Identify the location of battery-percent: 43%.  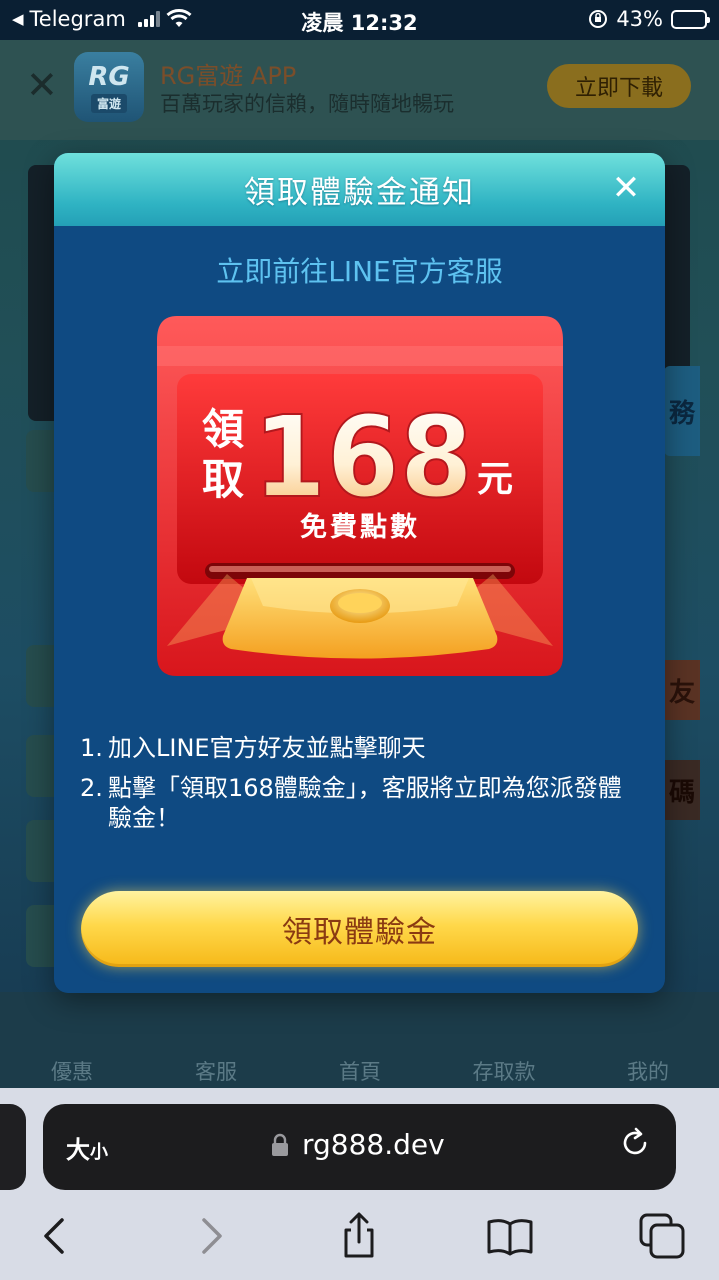
(639, 19).